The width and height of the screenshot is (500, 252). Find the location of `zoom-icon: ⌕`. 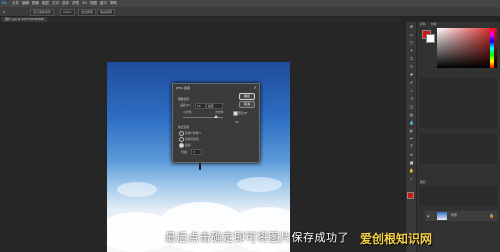

zoom-icon: ⌕ is located at coordinates (411, 178).